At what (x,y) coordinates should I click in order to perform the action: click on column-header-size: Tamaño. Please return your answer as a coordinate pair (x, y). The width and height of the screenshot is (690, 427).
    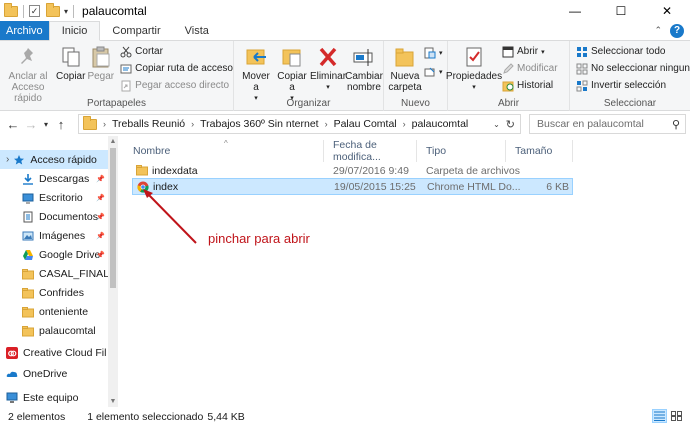
    Looking at the image, I should click on (539, 151).